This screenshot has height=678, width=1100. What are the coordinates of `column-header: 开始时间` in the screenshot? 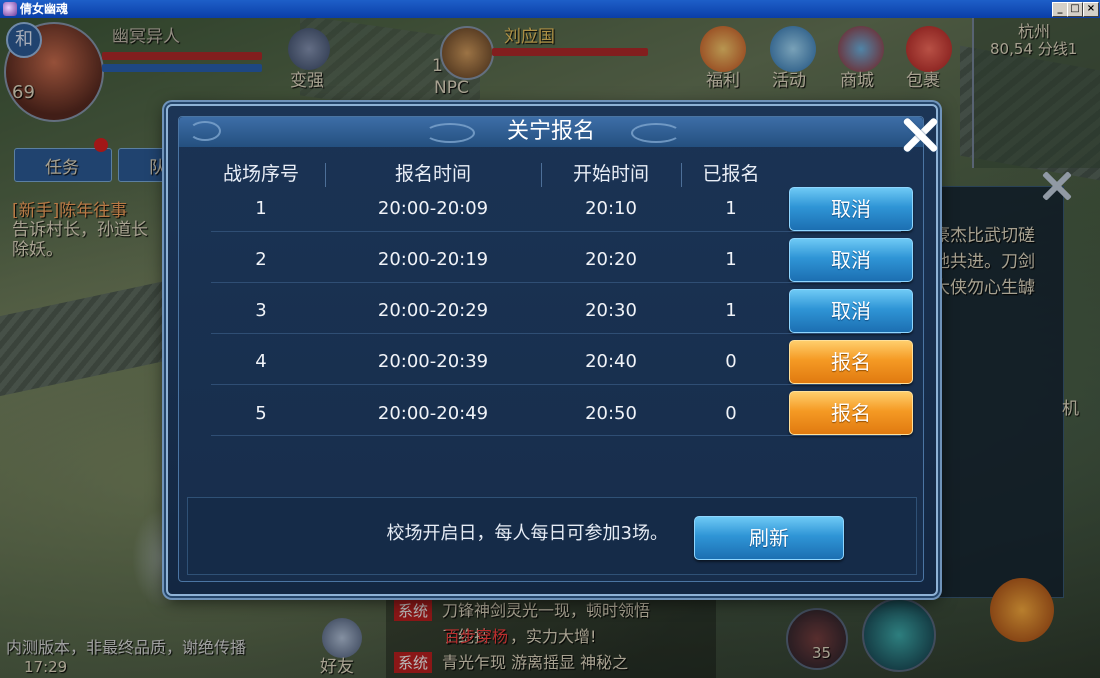 It's located at (610, 174).